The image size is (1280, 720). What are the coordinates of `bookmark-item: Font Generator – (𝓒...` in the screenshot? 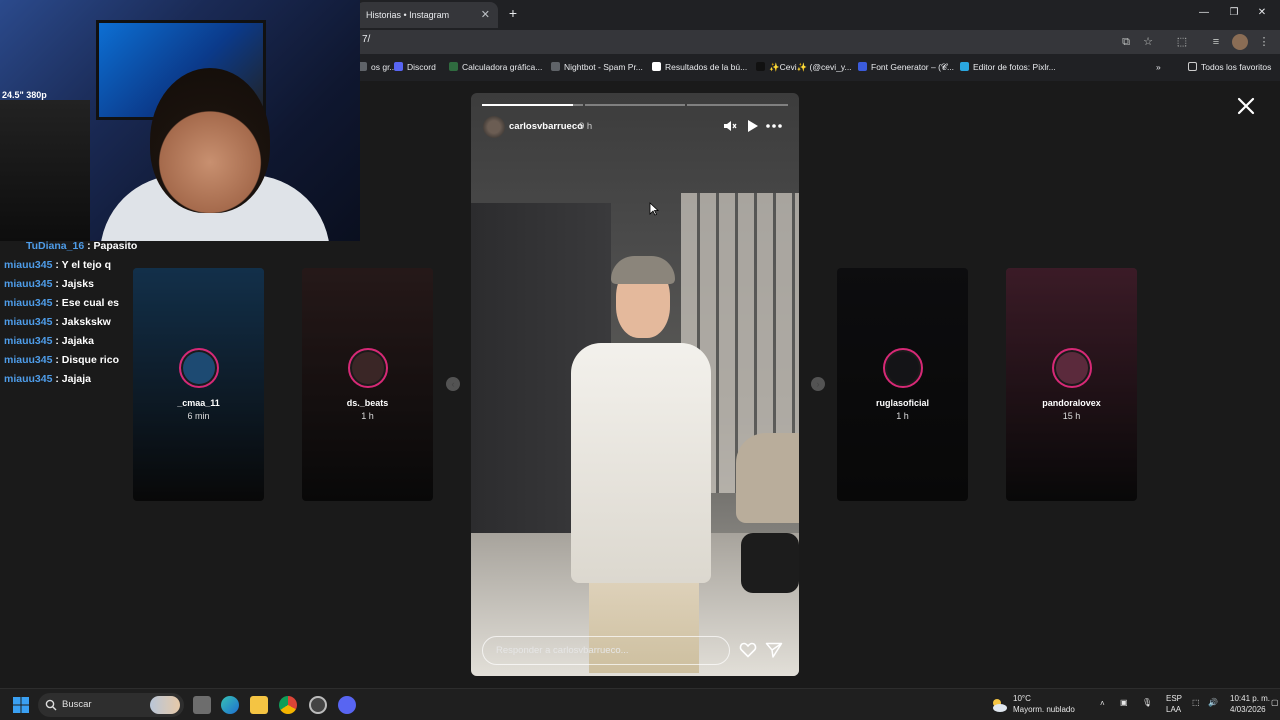 It's located at (906, 67).